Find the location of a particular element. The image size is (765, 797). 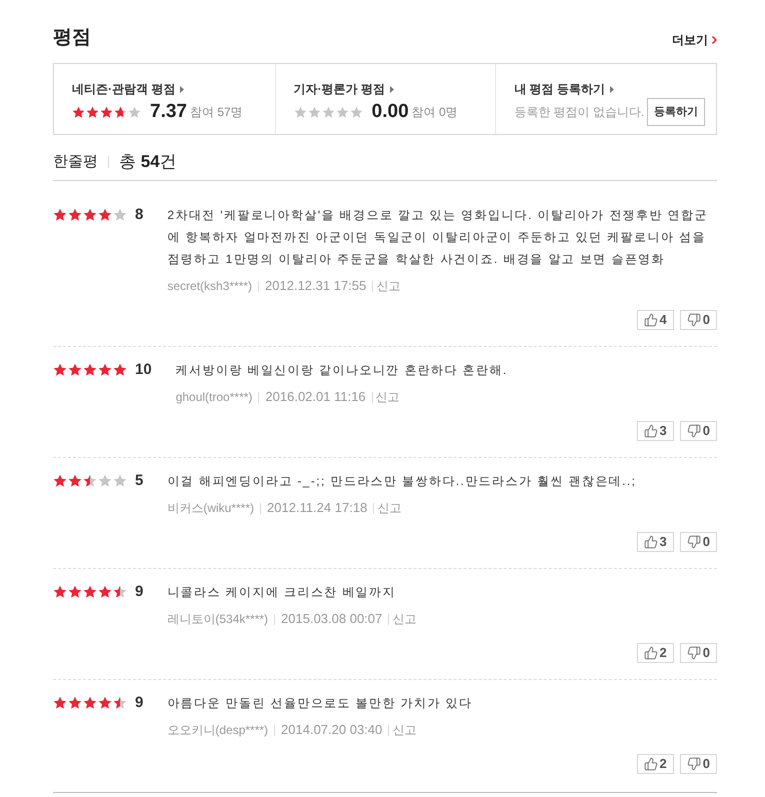

rating-link: 내 평점 등록하기 is located at coordinates (564, 89).